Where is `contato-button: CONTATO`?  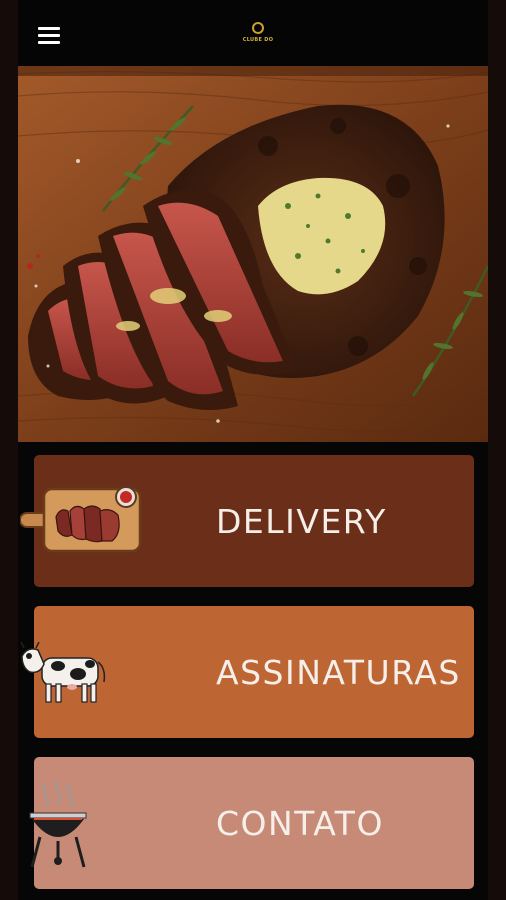
contato-button: CONTATO is located at coordinates (251, 823).